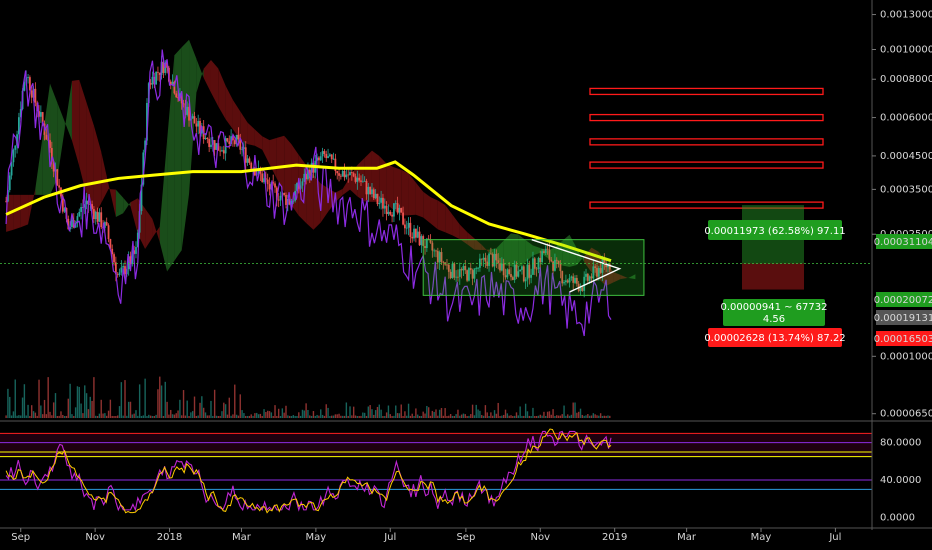  Describe the element at coordinates (774, 312) in the screenshot. I see `position-label: 0.00000941 ~ 67732 4.56` at that location.